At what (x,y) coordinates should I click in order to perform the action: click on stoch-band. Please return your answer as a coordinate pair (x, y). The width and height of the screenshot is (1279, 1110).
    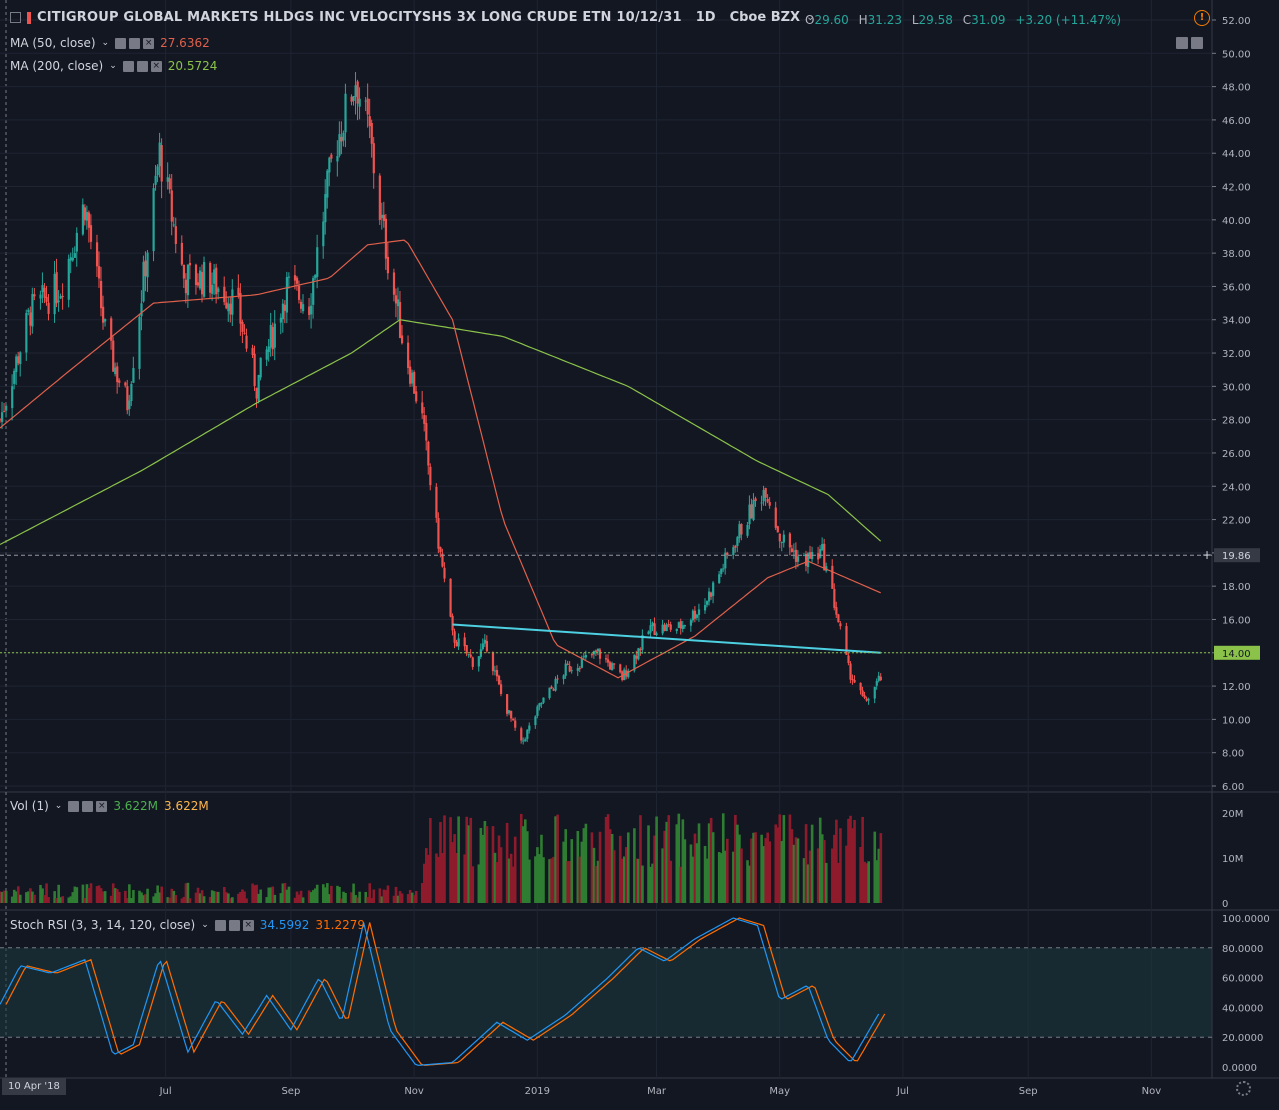
    Looking at the image, I should click on (606, 992).